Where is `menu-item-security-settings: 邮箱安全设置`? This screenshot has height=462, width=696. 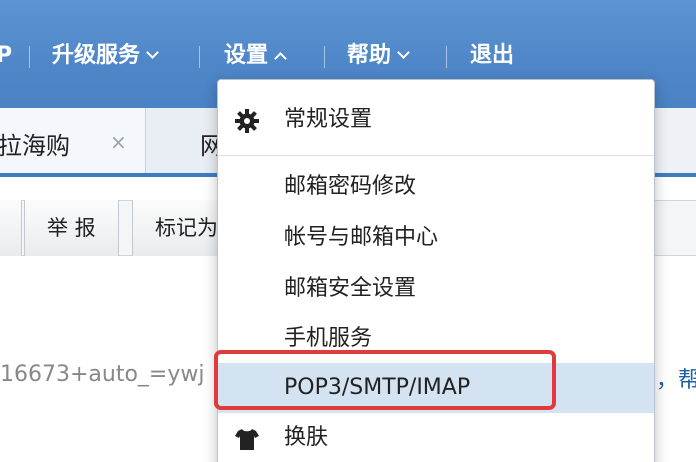
menu-item-security-settings: 邮箱安全设置 is located at coordinates (436, 289).